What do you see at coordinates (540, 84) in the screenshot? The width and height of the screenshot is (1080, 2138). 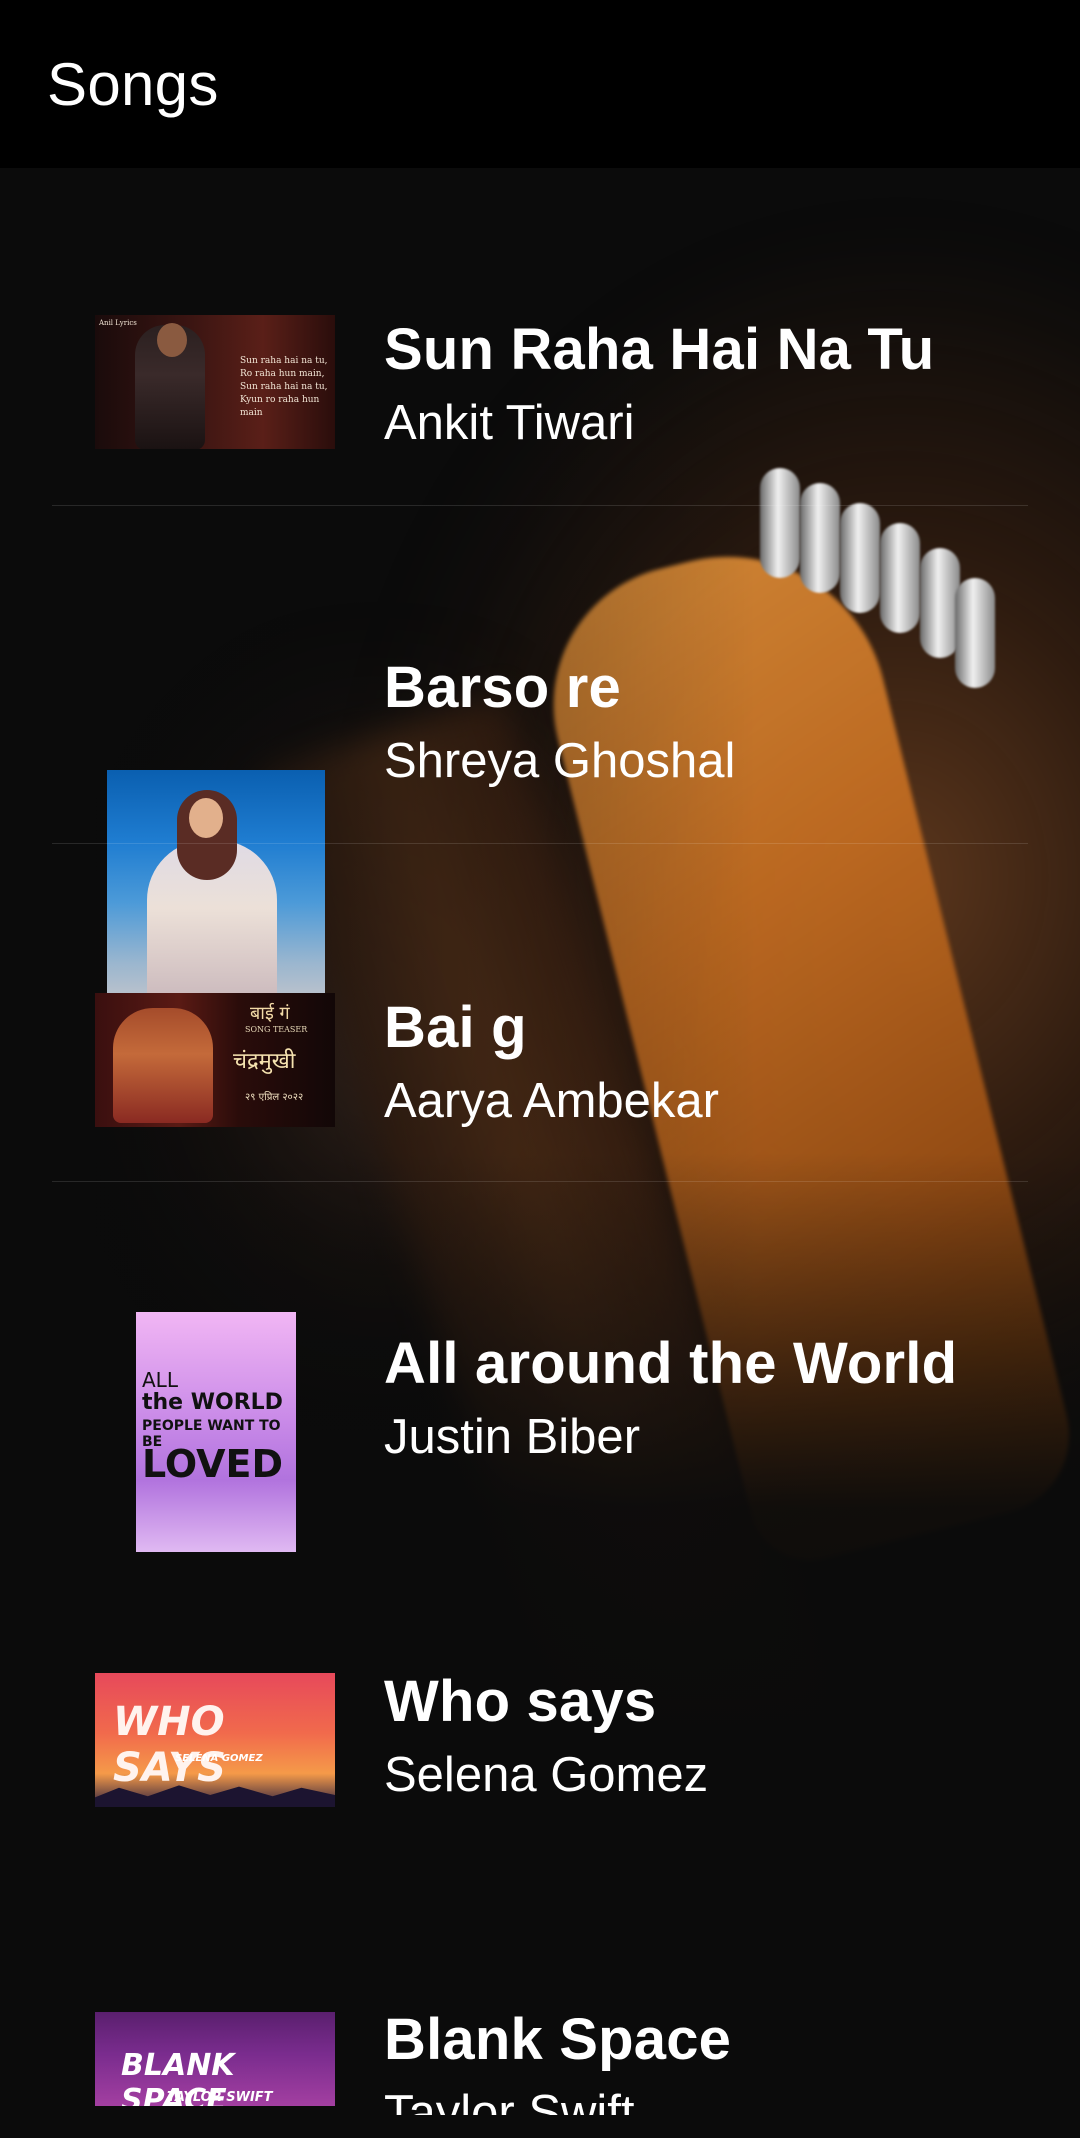 I see `app-bar: Songs` at bounding box center [540, 84].